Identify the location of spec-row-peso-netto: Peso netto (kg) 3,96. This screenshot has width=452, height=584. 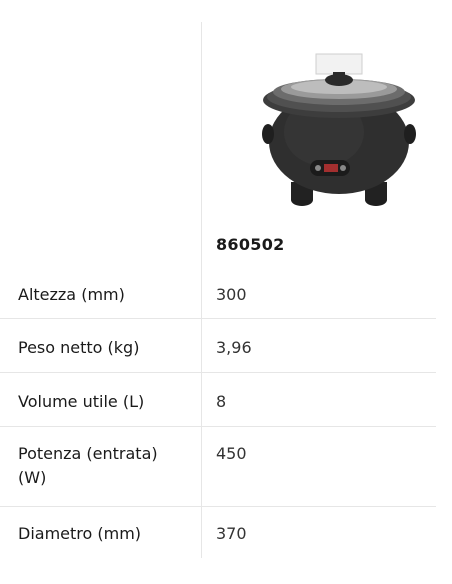
(226, 346).